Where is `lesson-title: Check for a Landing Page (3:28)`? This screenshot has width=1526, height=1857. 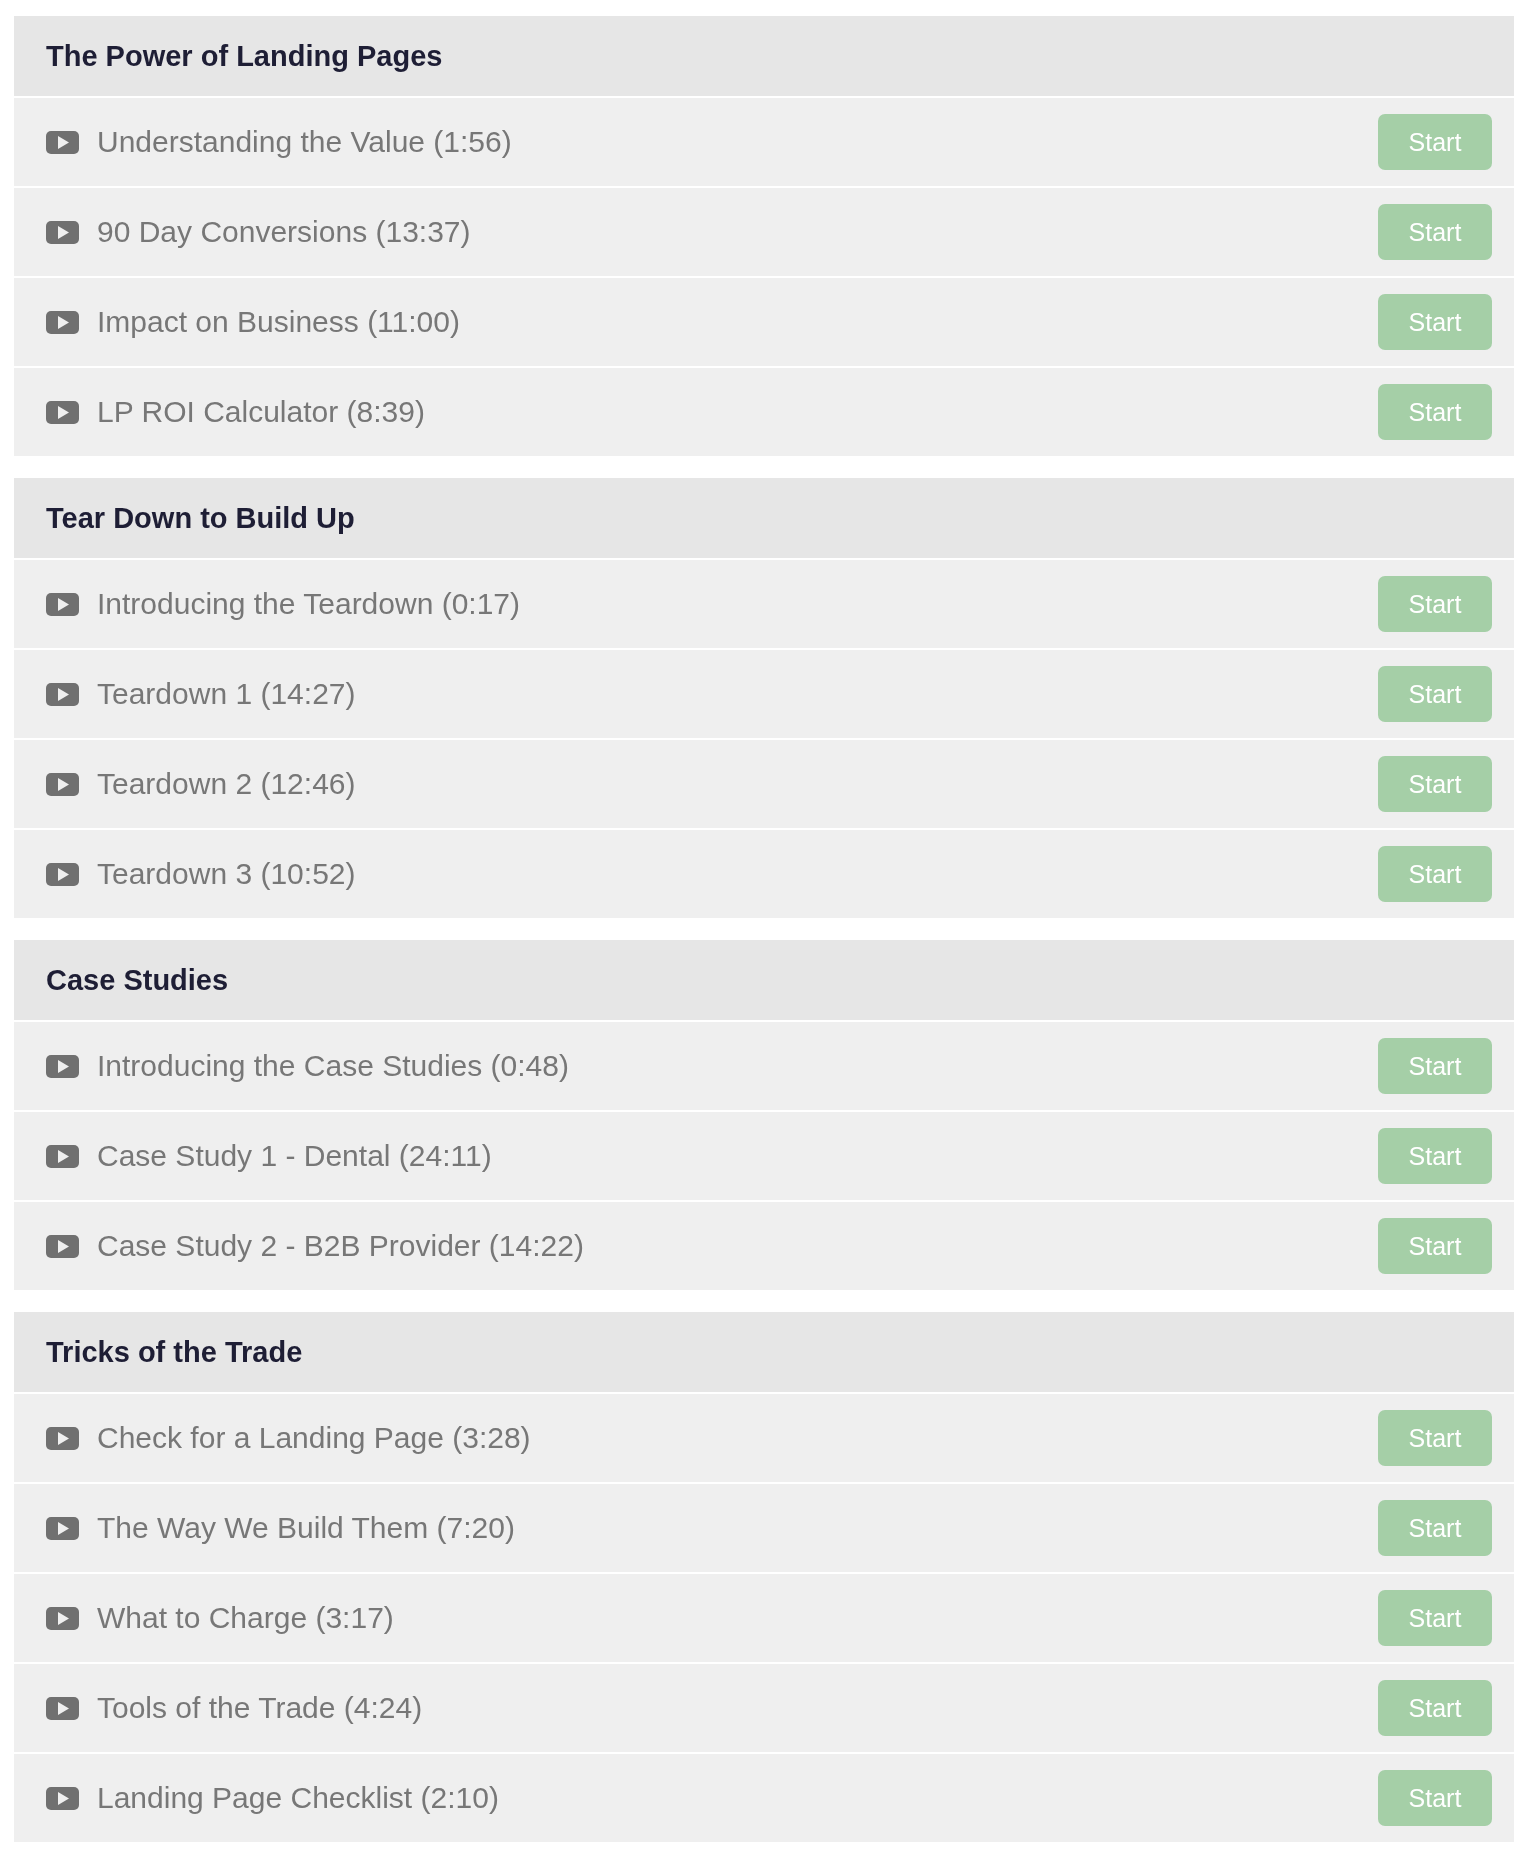 lesson-title: Check for a Landing Page (3:28) is located at coordinates (314, 1438).